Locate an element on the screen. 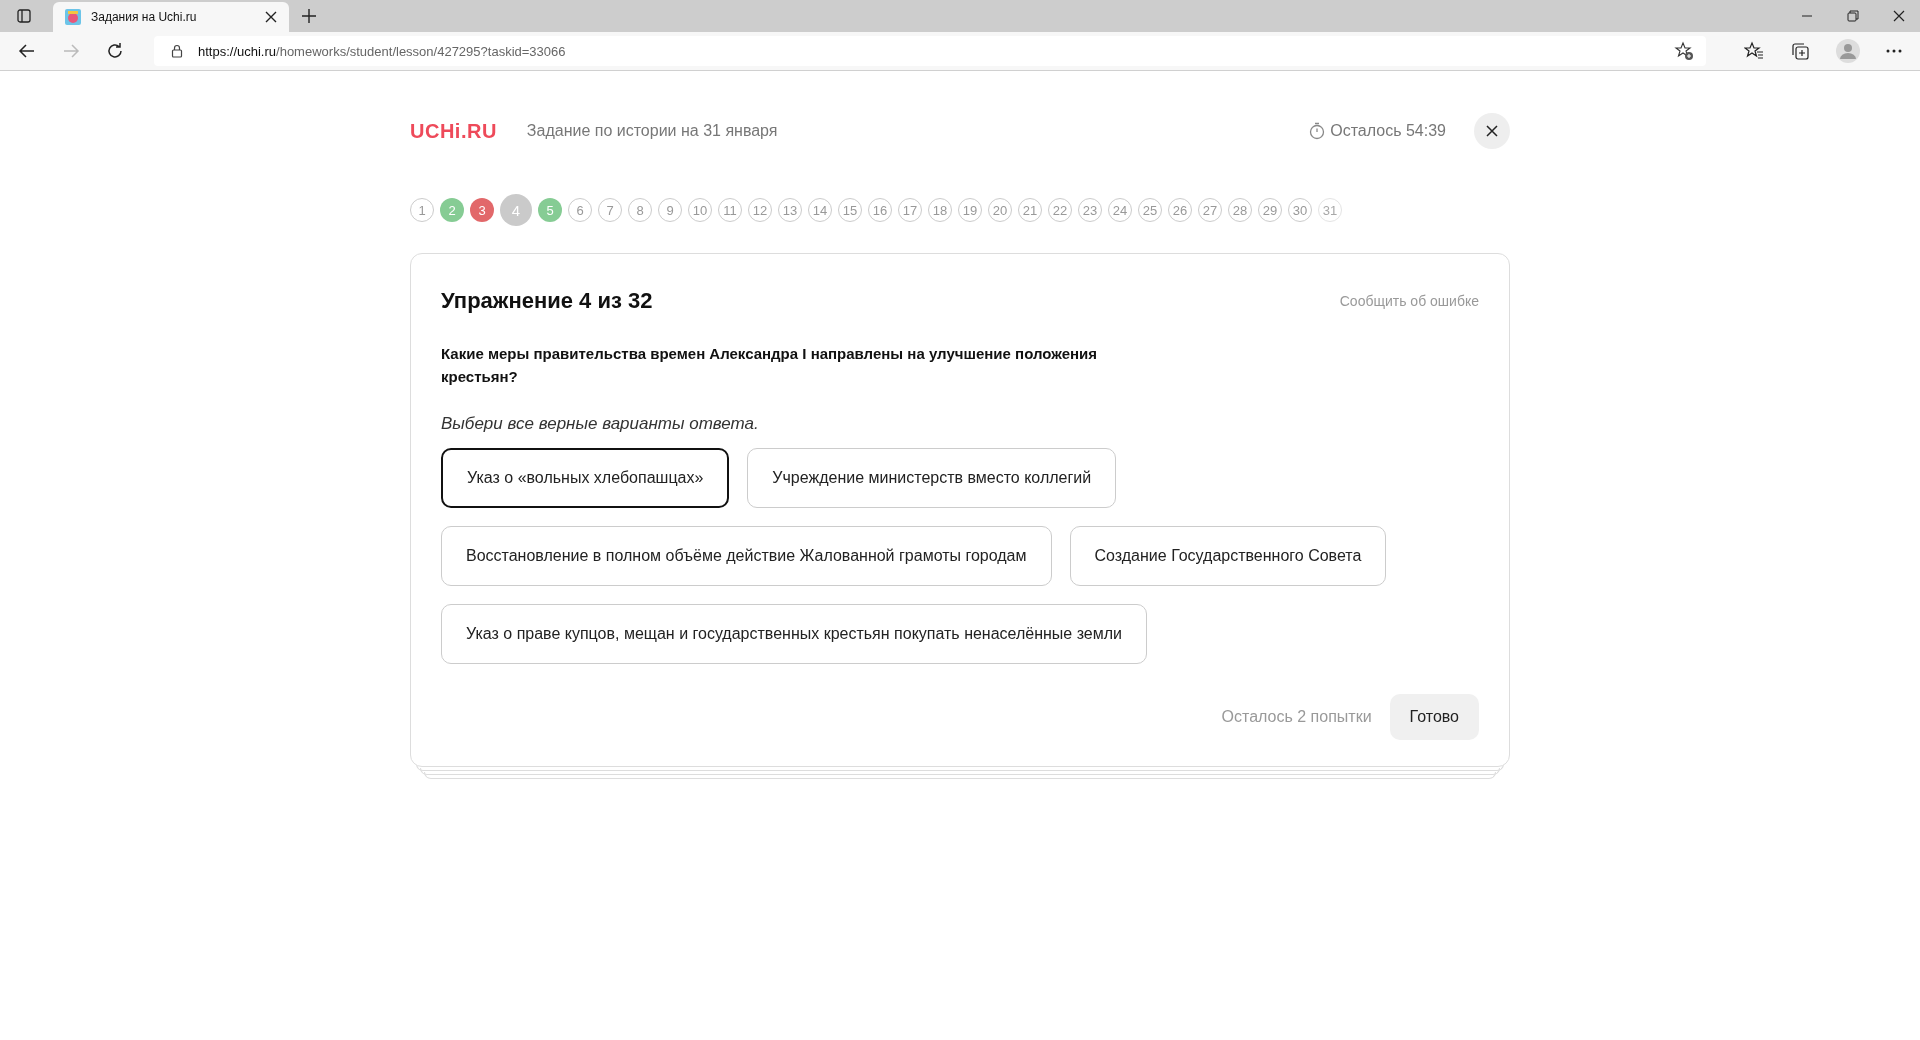 This screenshot has height=1040, width=1920. timer-text: Осталось 54:39 is located at coordinates (1388, 131).